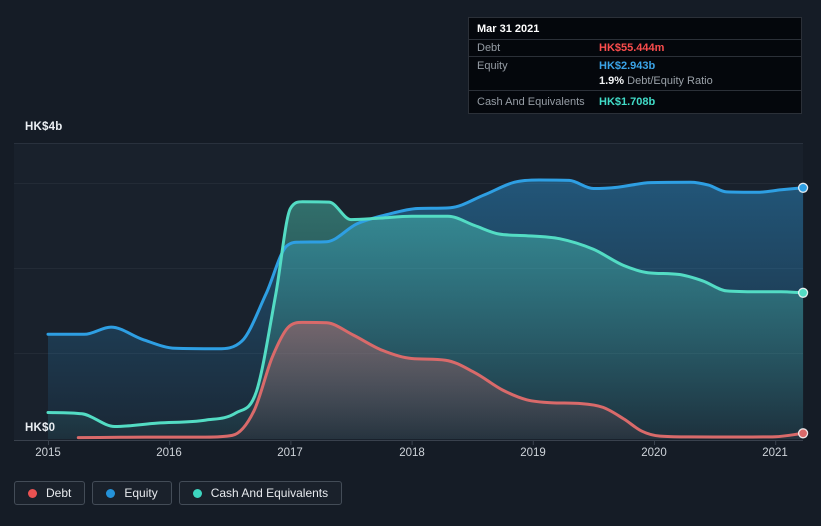 The image size is (821, 526). Describe the element at coordinates (627, 102) in the screenshot. I see `tooltip-cash-value: HK$1.708b` at that location.